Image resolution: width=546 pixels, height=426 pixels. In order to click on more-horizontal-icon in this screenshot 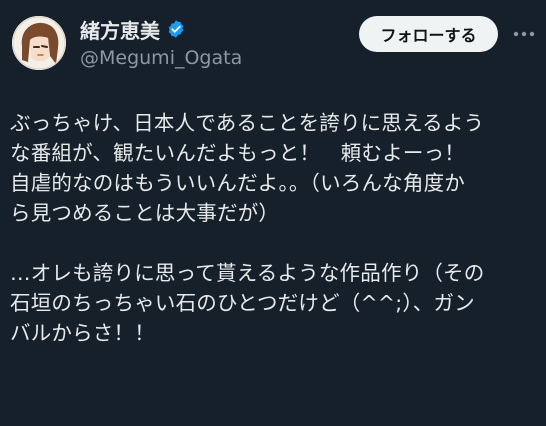, I will do `click(524, 34)`.